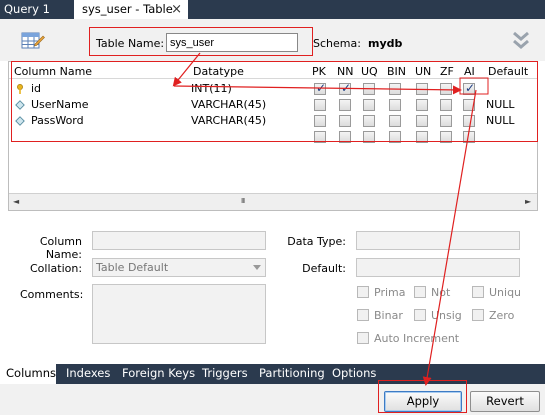  What do you see at coordinates (31, 373) in the screenshot?
I see `tab-columns-label: Columns` at bounding box center [31, 373].